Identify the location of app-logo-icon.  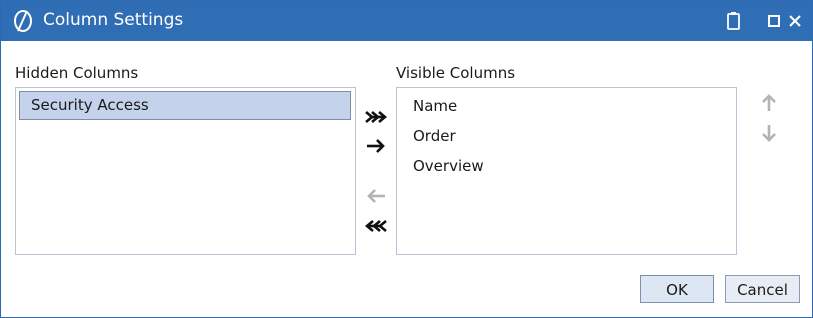
(23, 21).